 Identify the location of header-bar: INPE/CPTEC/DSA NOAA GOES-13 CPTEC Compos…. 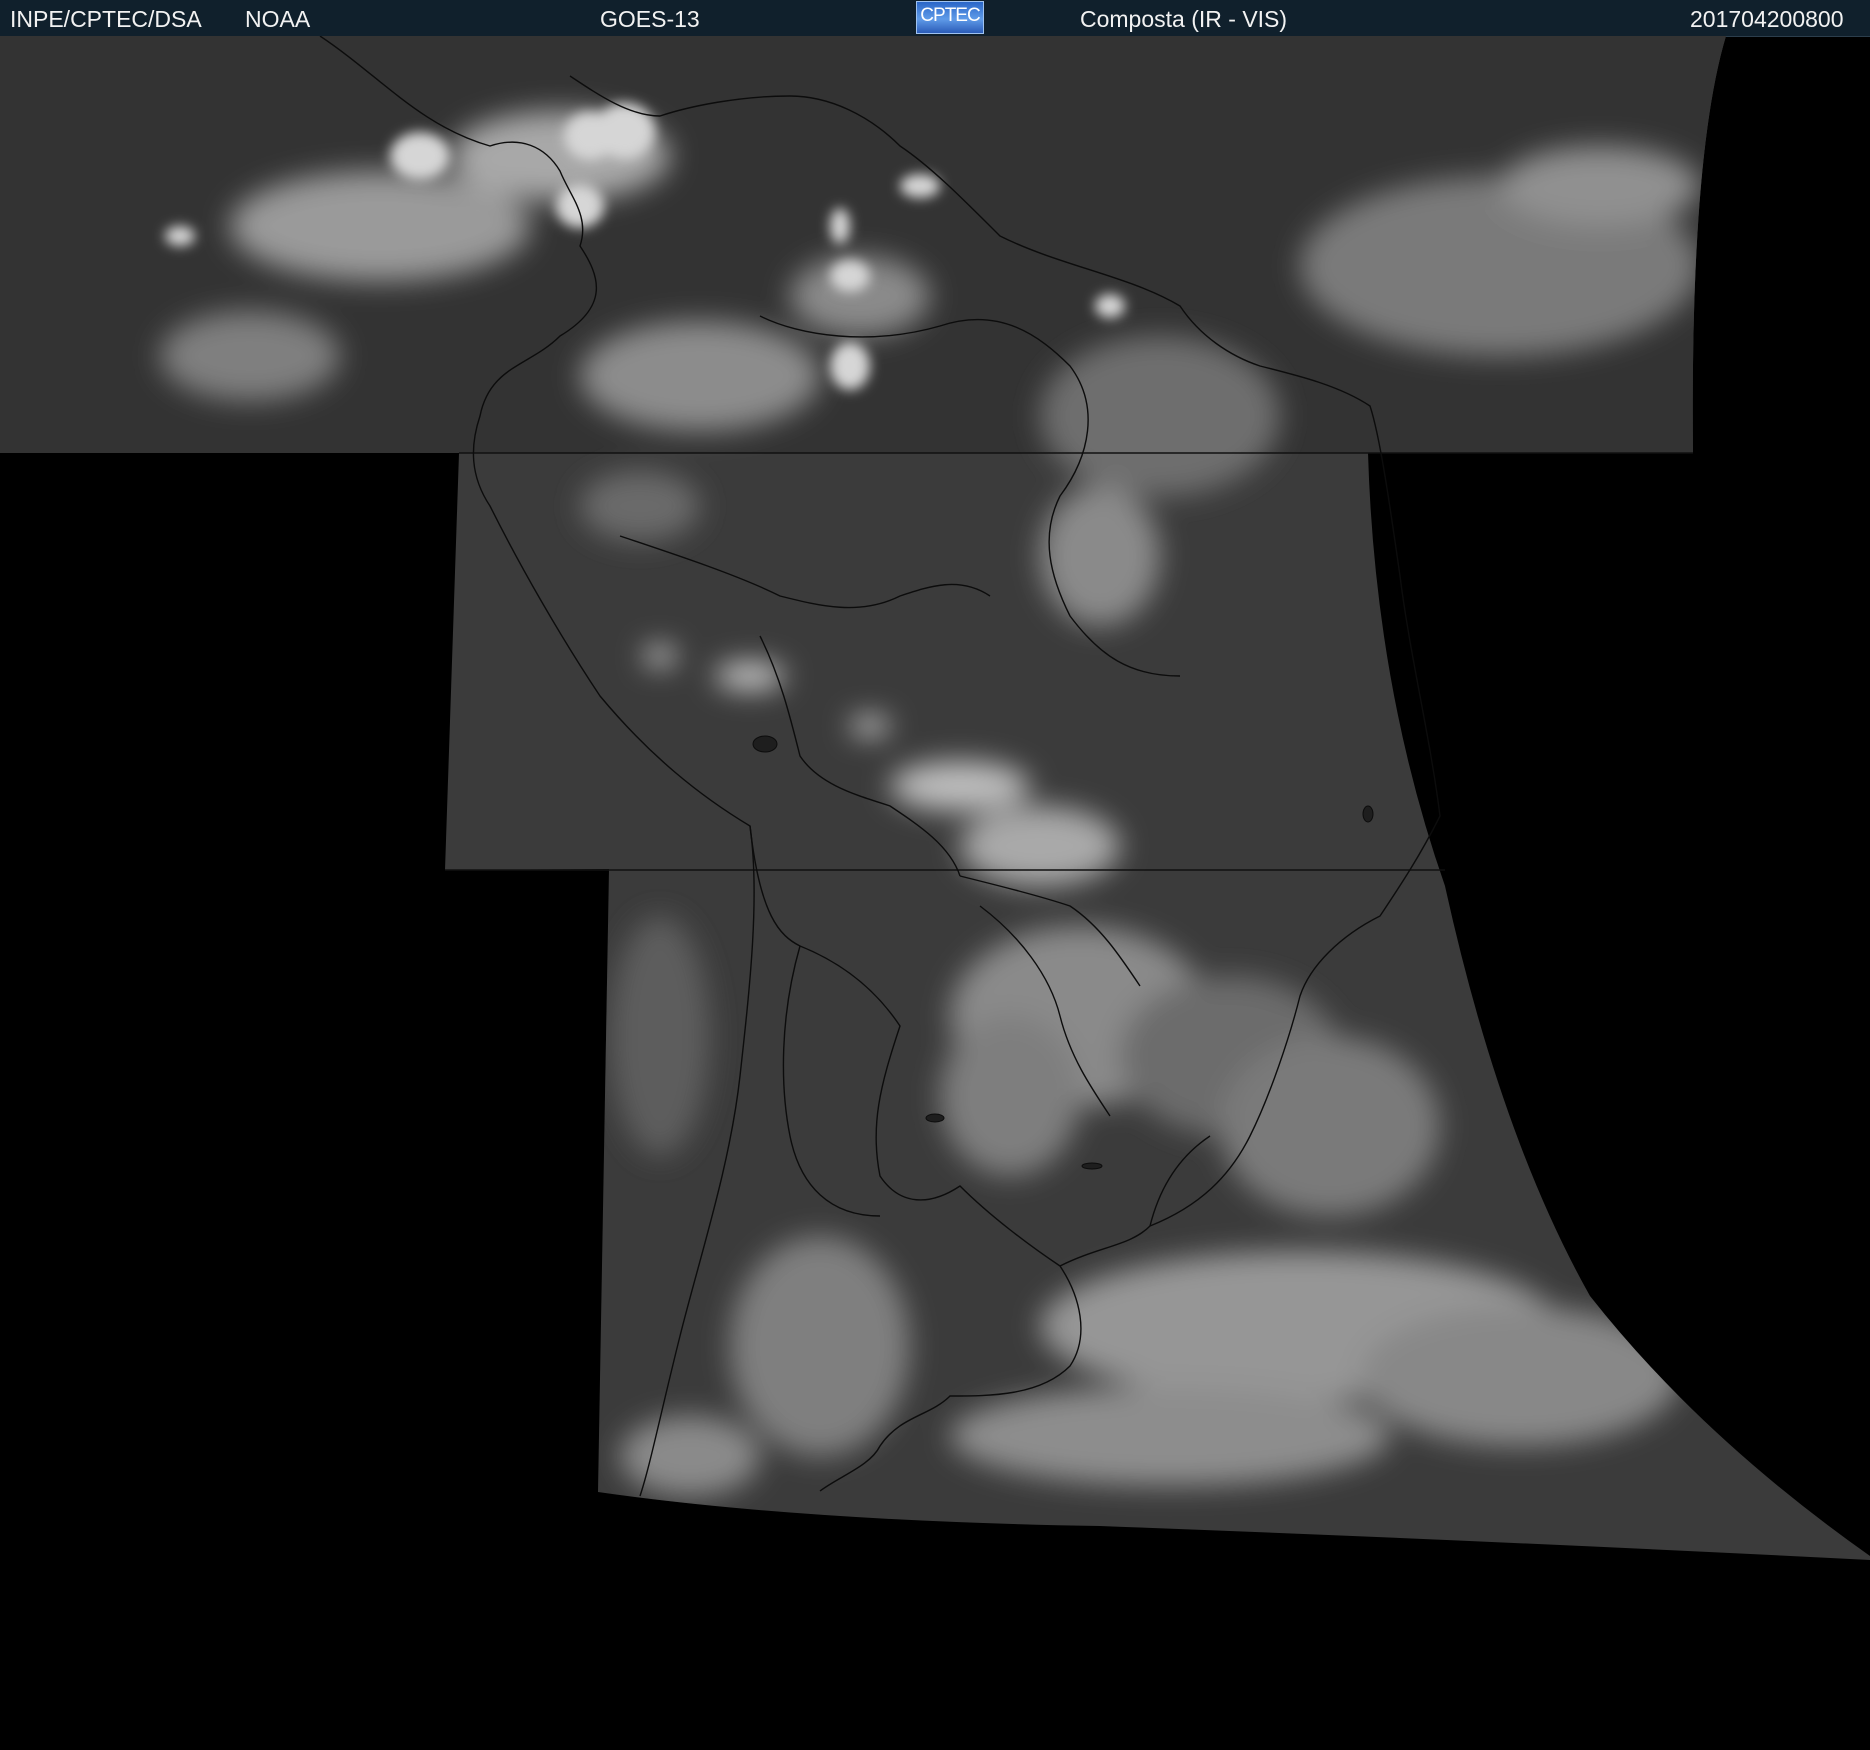
(935, 18).